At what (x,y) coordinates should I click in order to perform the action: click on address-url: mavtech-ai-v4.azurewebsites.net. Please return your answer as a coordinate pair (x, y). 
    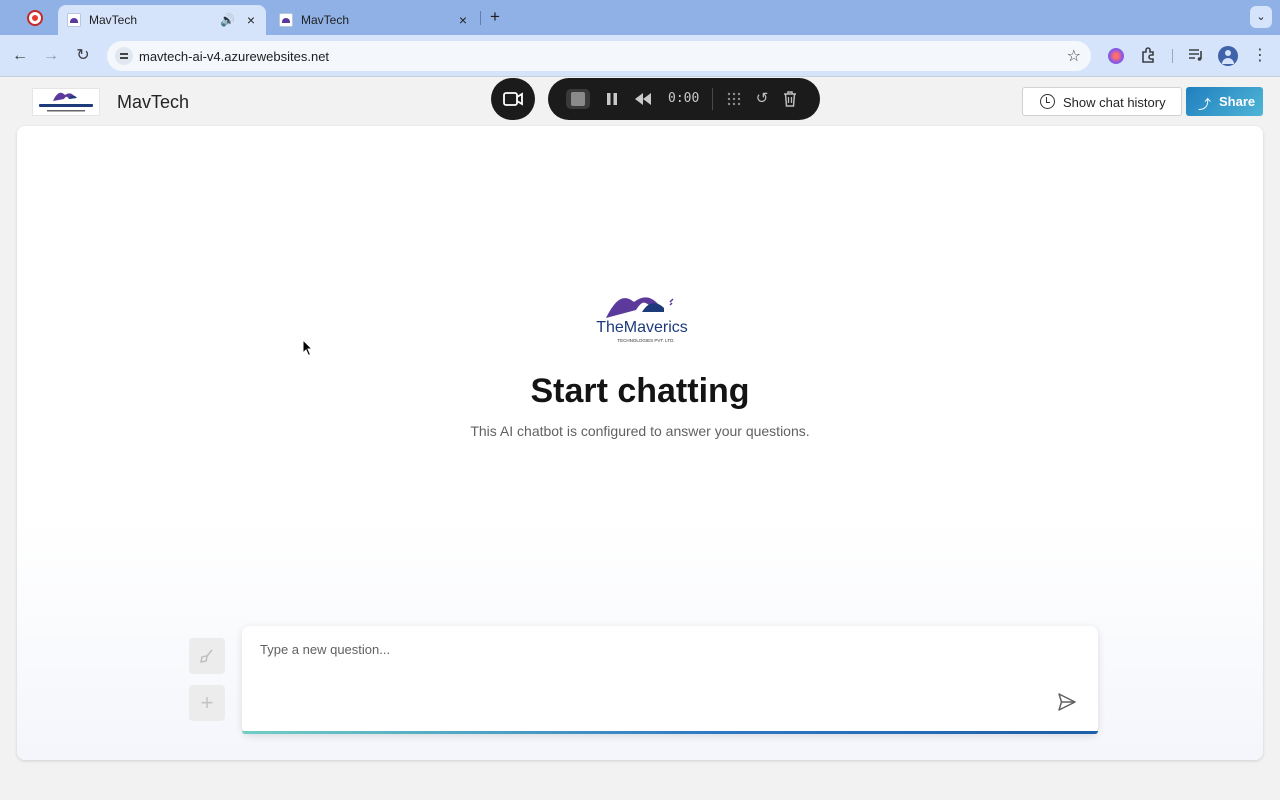
    Looking at the image, I should click on (234, 56).